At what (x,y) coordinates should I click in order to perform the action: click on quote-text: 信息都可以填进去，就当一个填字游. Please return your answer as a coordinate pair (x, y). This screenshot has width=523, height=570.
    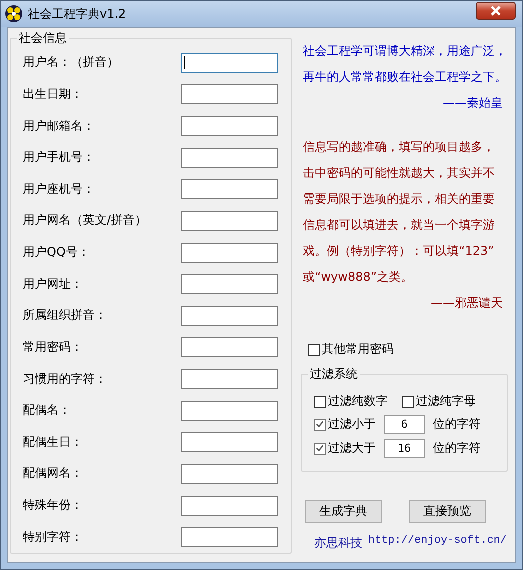
    Looking at the image, I should click on (399, 225).